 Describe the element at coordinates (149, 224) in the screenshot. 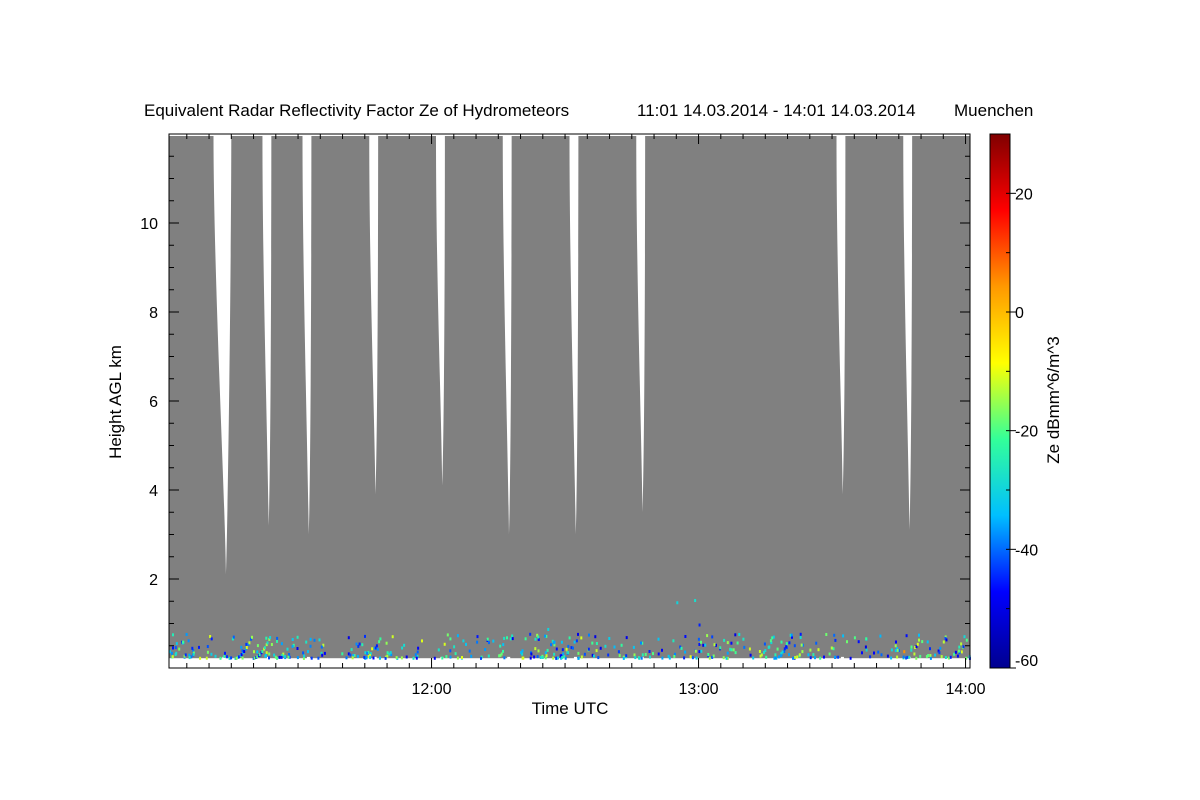

I see `y-tick-label-5: 10` at that location.